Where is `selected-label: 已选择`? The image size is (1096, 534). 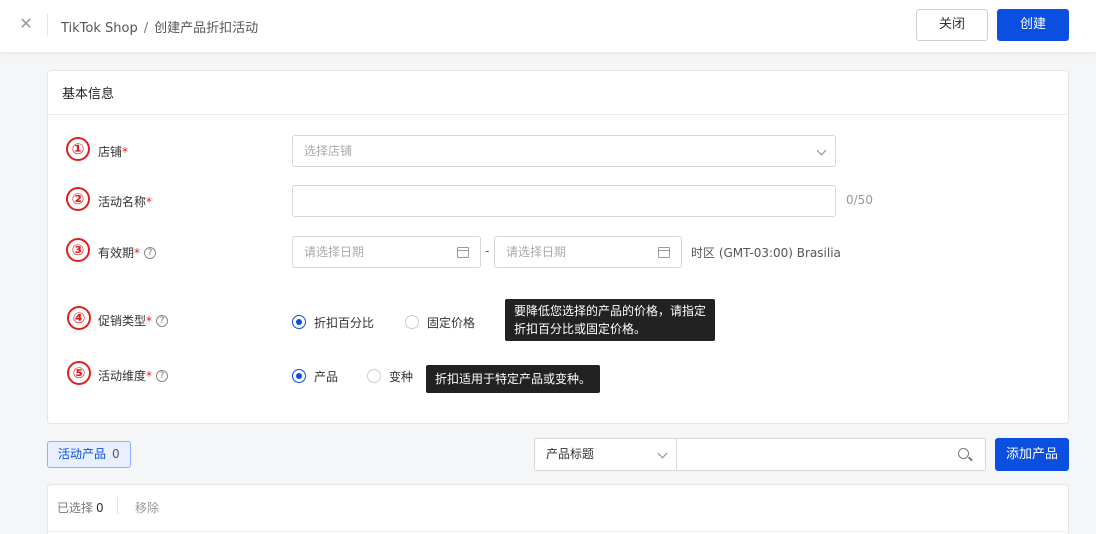 selected-label: 已选择 is located at coordinates (75, 508).